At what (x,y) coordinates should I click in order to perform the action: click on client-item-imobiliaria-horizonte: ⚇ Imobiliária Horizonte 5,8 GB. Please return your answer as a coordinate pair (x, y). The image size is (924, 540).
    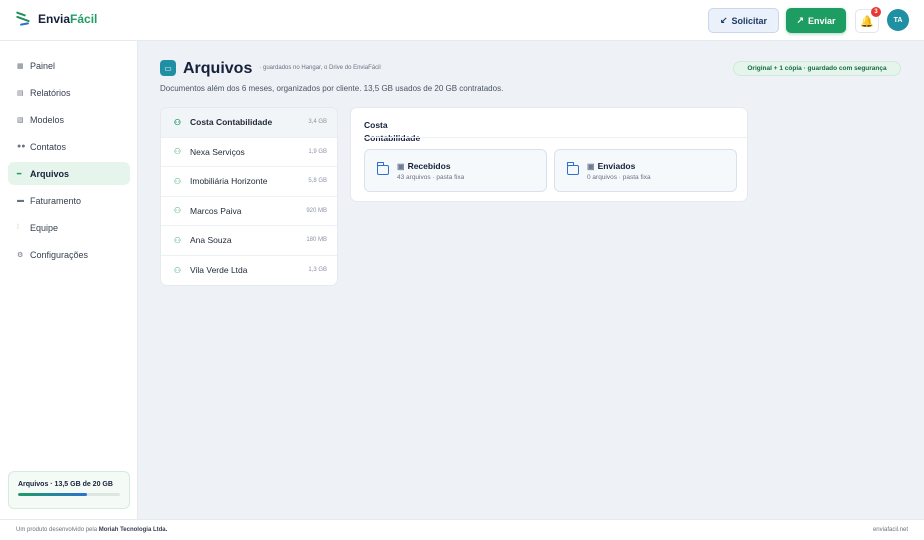
    Looking at the image, I should click on (249, 182).